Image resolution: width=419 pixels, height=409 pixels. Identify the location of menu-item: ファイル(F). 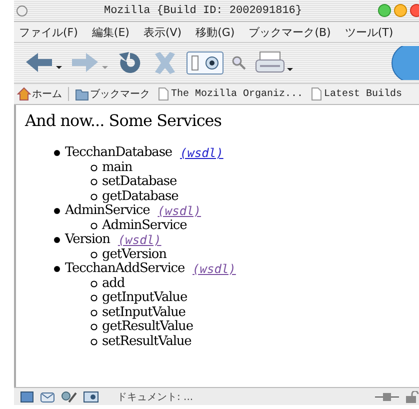
(48, 32).